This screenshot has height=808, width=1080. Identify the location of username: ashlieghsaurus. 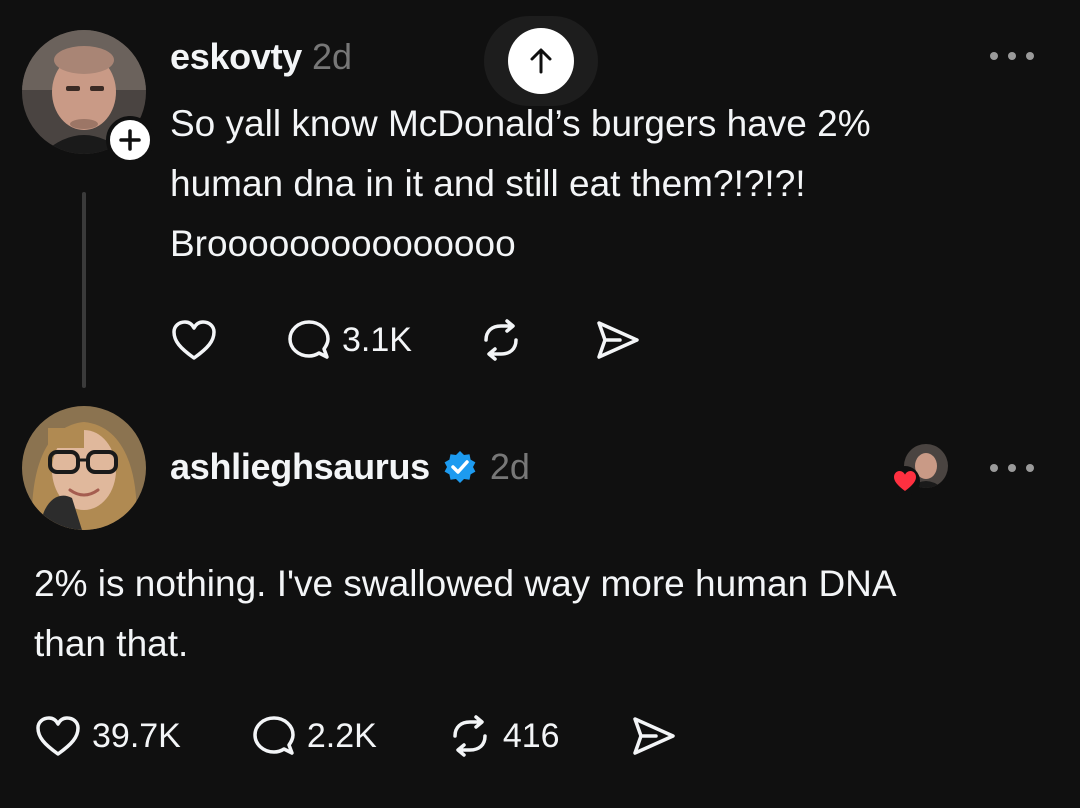
(300, 467).